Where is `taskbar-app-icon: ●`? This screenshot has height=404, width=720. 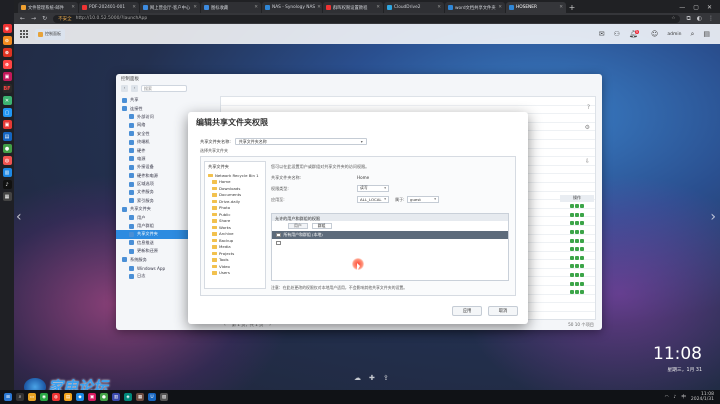
taskbar-app-icon: ● is located at coordinates (104, 397).